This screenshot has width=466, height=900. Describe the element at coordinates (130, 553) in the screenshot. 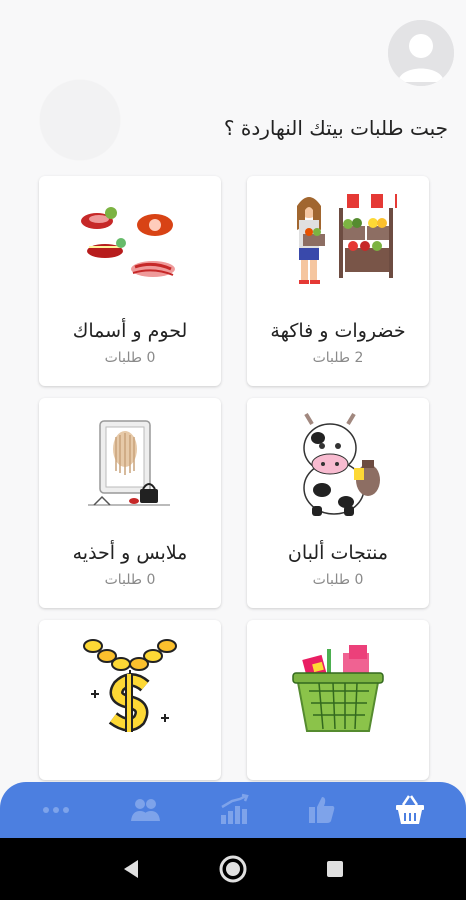

I see `category-title: ملابس و أحذيه` at that location.